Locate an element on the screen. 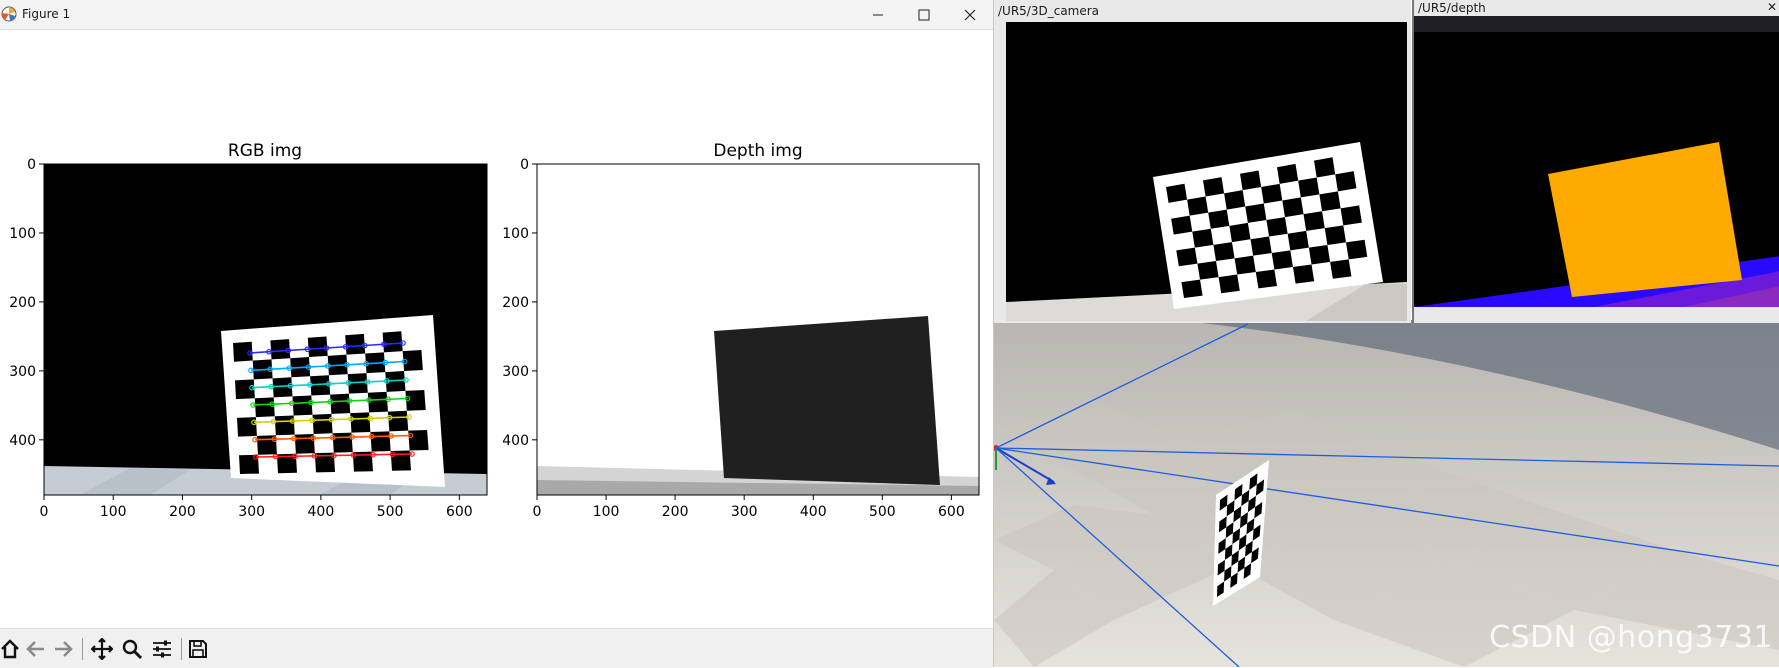 The width and height of the screenshot is (1779, 668). depth-panel-close-icon: ✕ is located at coordinates (1772, 7).